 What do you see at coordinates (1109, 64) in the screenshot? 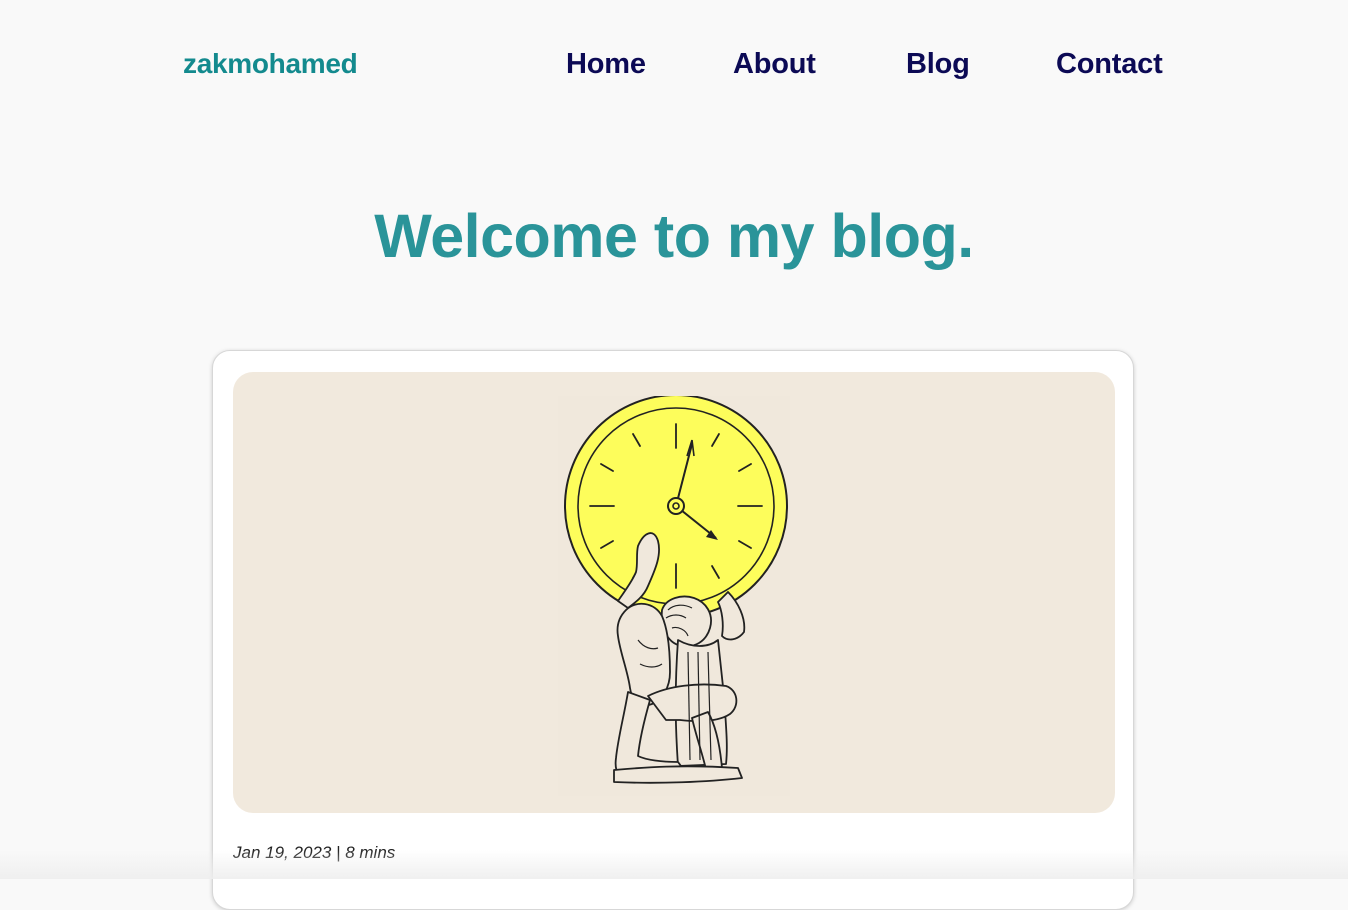
I see `nav-contact-link: Contact` at bounding box center [1109, 64].